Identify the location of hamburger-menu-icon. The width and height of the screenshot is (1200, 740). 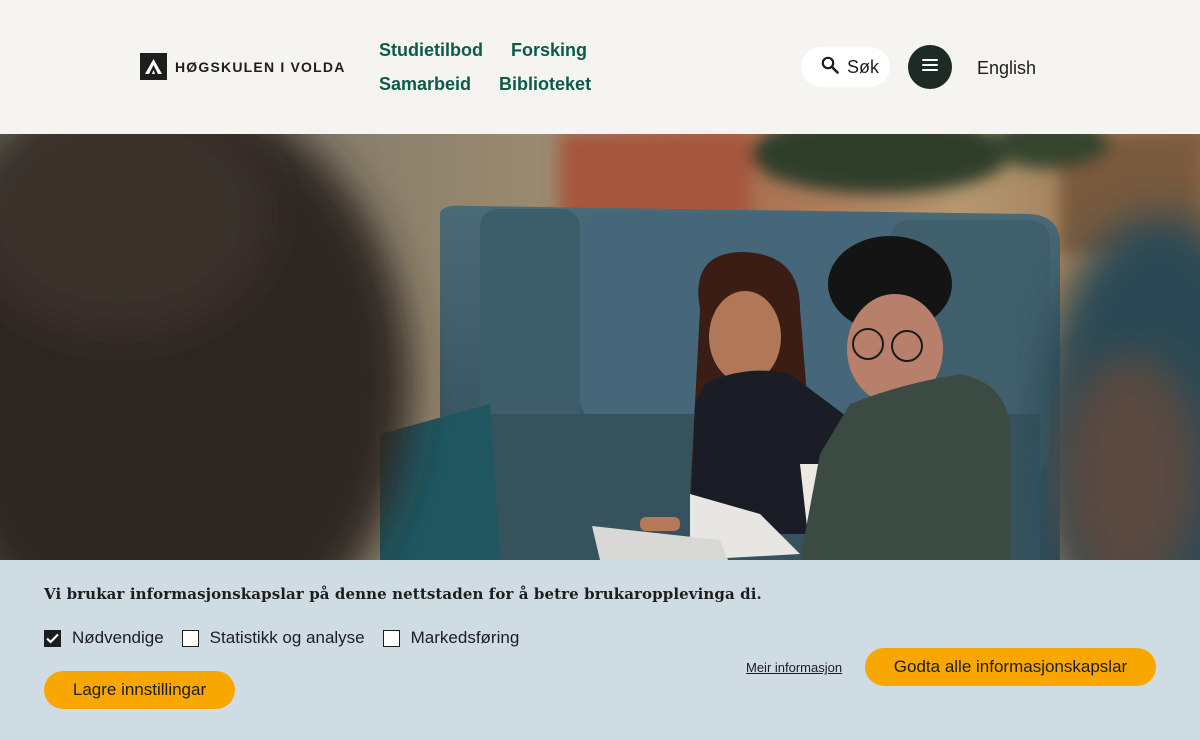
(930, 67).